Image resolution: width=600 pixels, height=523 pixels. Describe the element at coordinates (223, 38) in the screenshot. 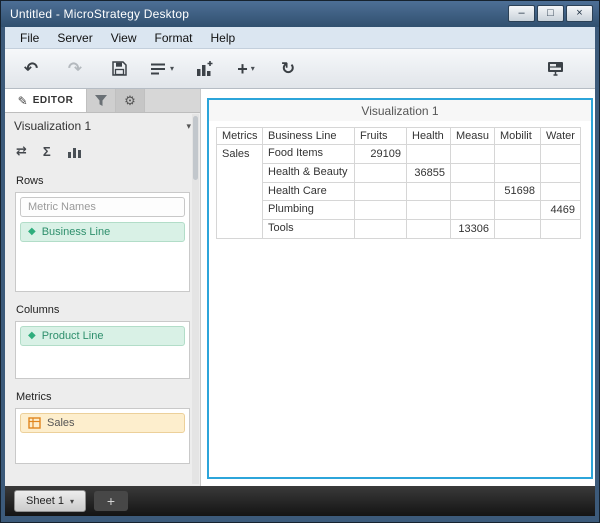

I see `menu-item-help: Help` at that location.